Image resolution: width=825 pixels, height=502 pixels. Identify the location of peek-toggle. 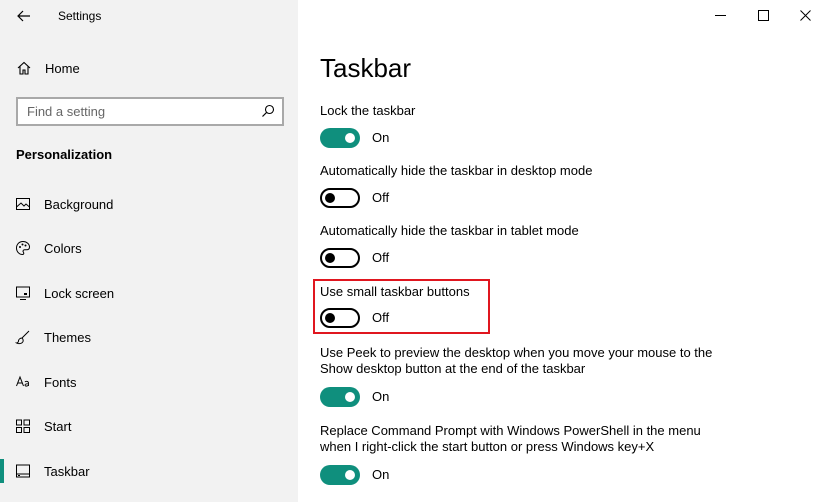
(340, 397).